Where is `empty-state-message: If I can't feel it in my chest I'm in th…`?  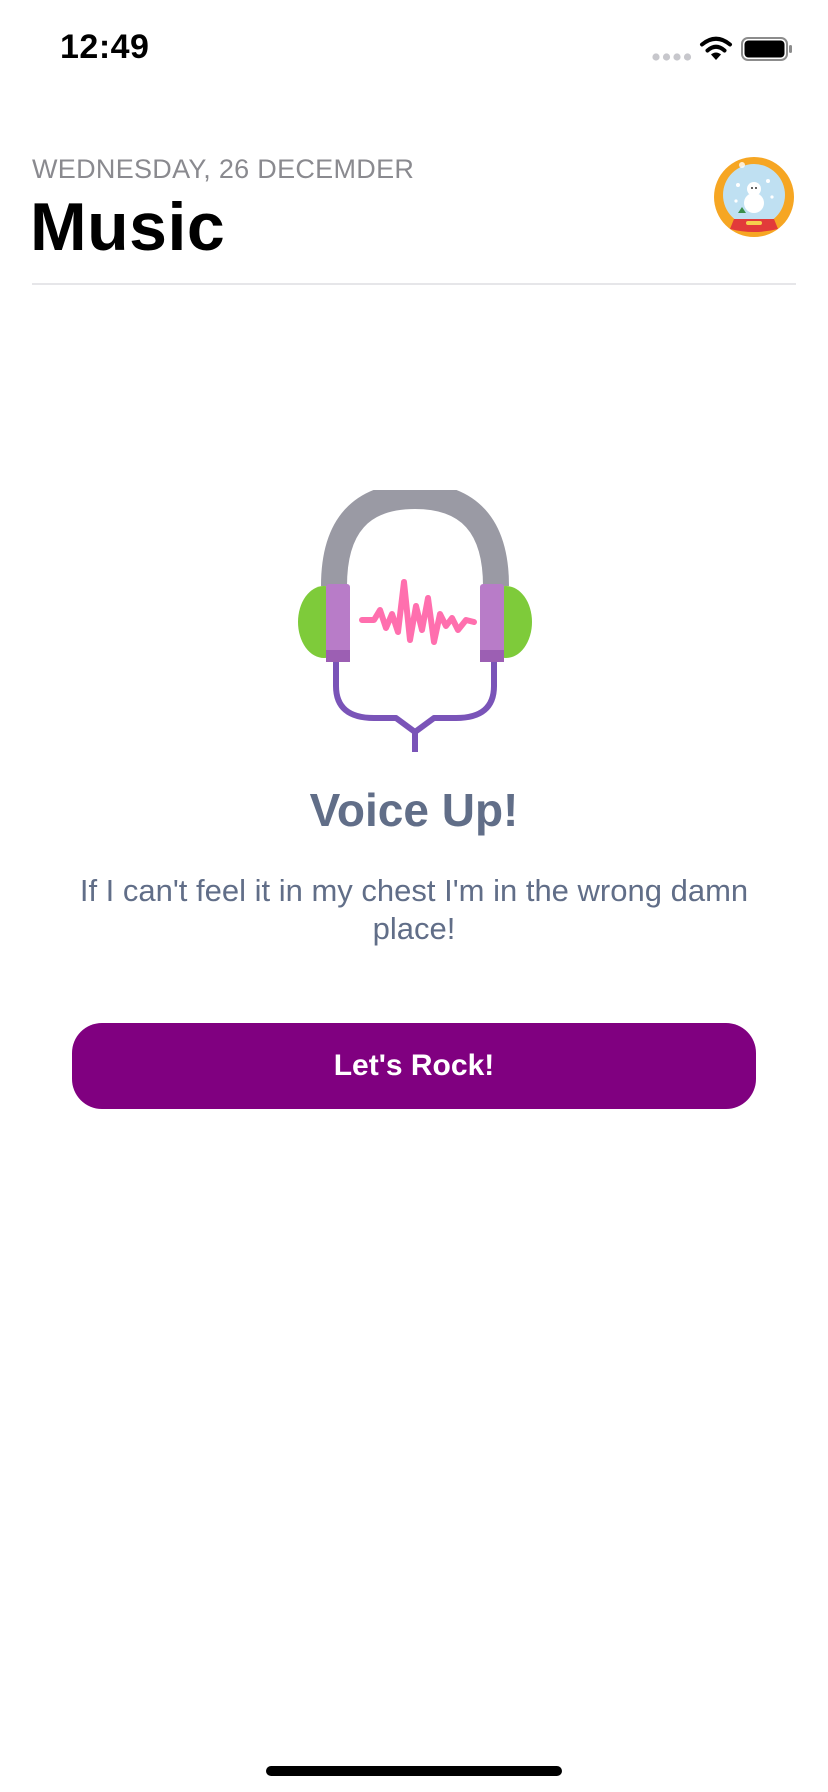 empty-state-message: If I can't feel it in my chest I'm in th… is located at coordinates (414, 909).